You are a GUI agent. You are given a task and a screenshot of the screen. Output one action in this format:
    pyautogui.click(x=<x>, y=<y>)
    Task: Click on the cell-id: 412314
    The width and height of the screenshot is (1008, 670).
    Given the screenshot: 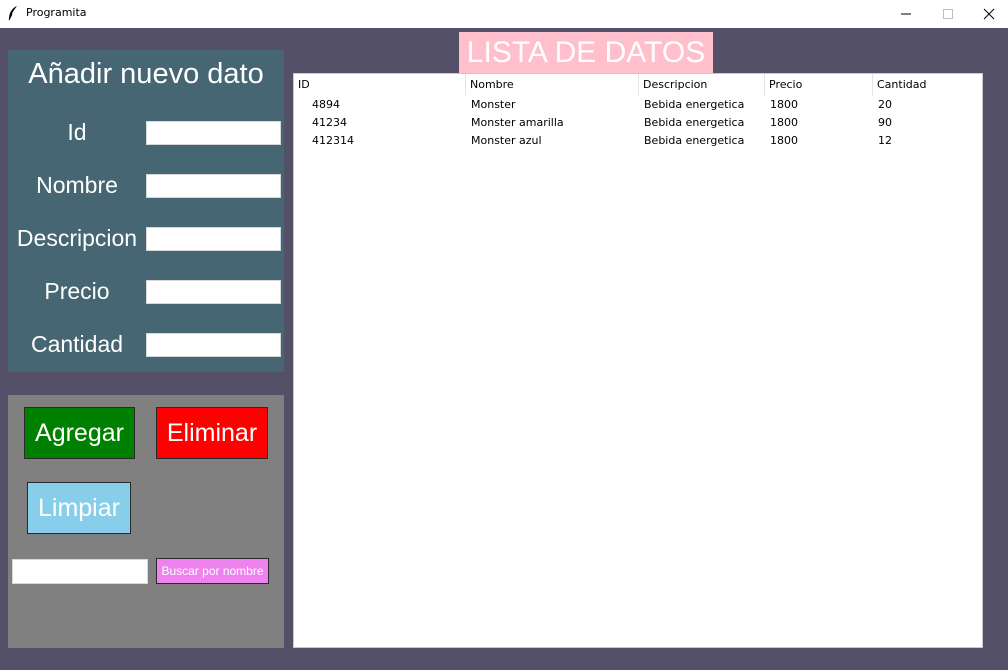 What is the action you would take?
    pyautogui.click(x=333, y=140)
    